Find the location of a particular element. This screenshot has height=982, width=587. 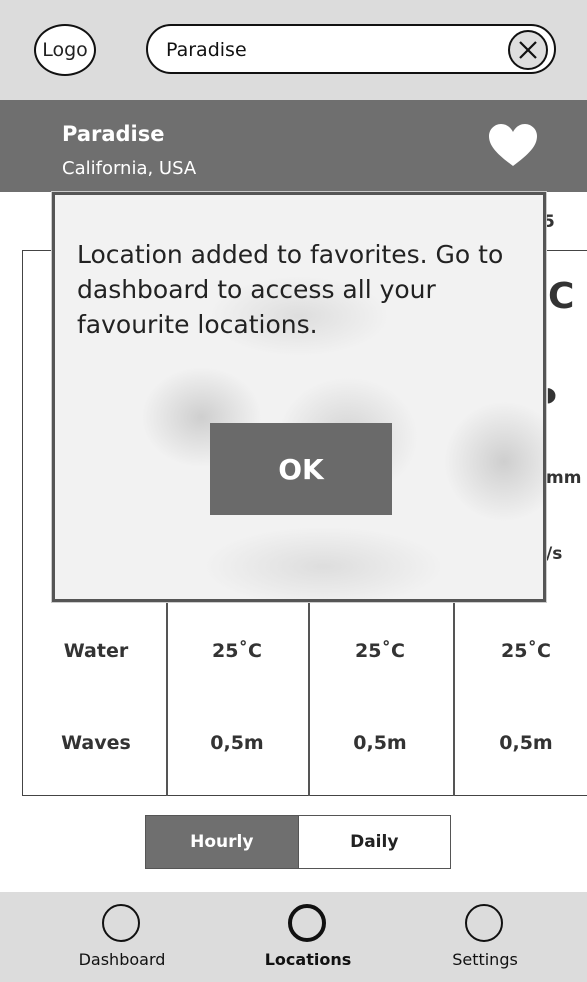

clear-search-button is located at coordinates (528, 50).